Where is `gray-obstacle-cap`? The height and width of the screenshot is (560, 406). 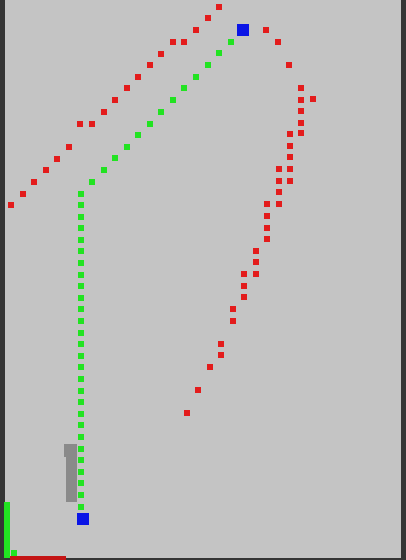 gray-obstacle-cap is located at coordinates (70, 450).